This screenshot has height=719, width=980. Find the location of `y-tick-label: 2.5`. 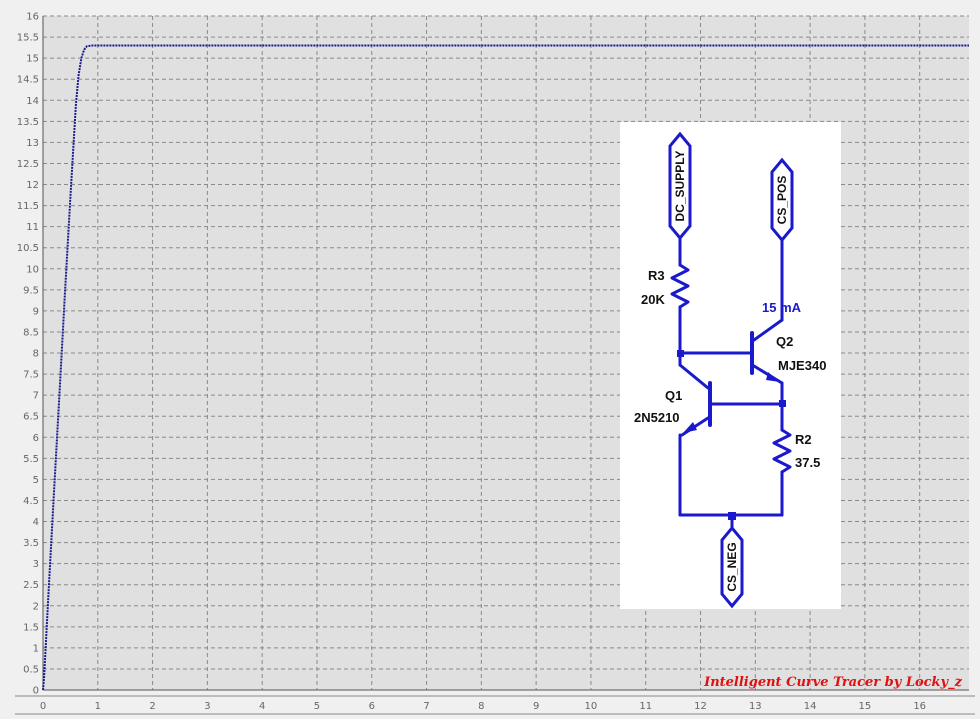

y-tick-label: 2.5 is located at coordinates (31, 585).